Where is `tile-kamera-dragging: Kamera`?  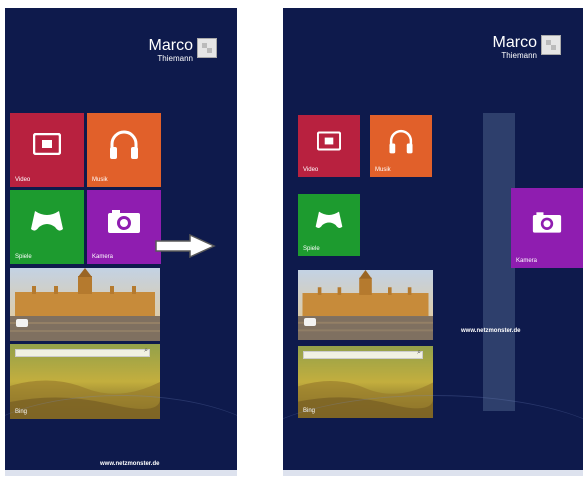
tile-kamera-dragging: Kamera is located at coordinates (547, 228).